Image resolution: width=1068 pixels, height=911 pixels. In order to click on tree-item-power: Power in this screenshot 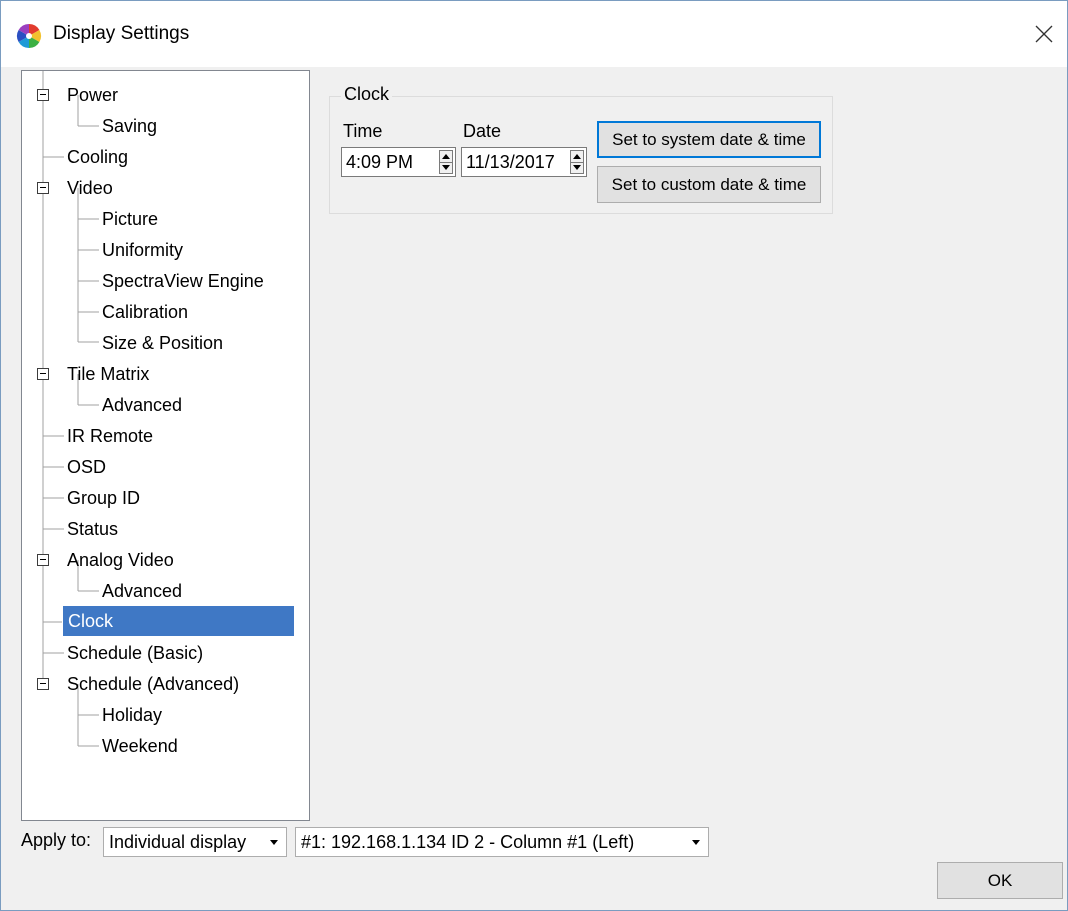, I will do `click(92, 95)`.